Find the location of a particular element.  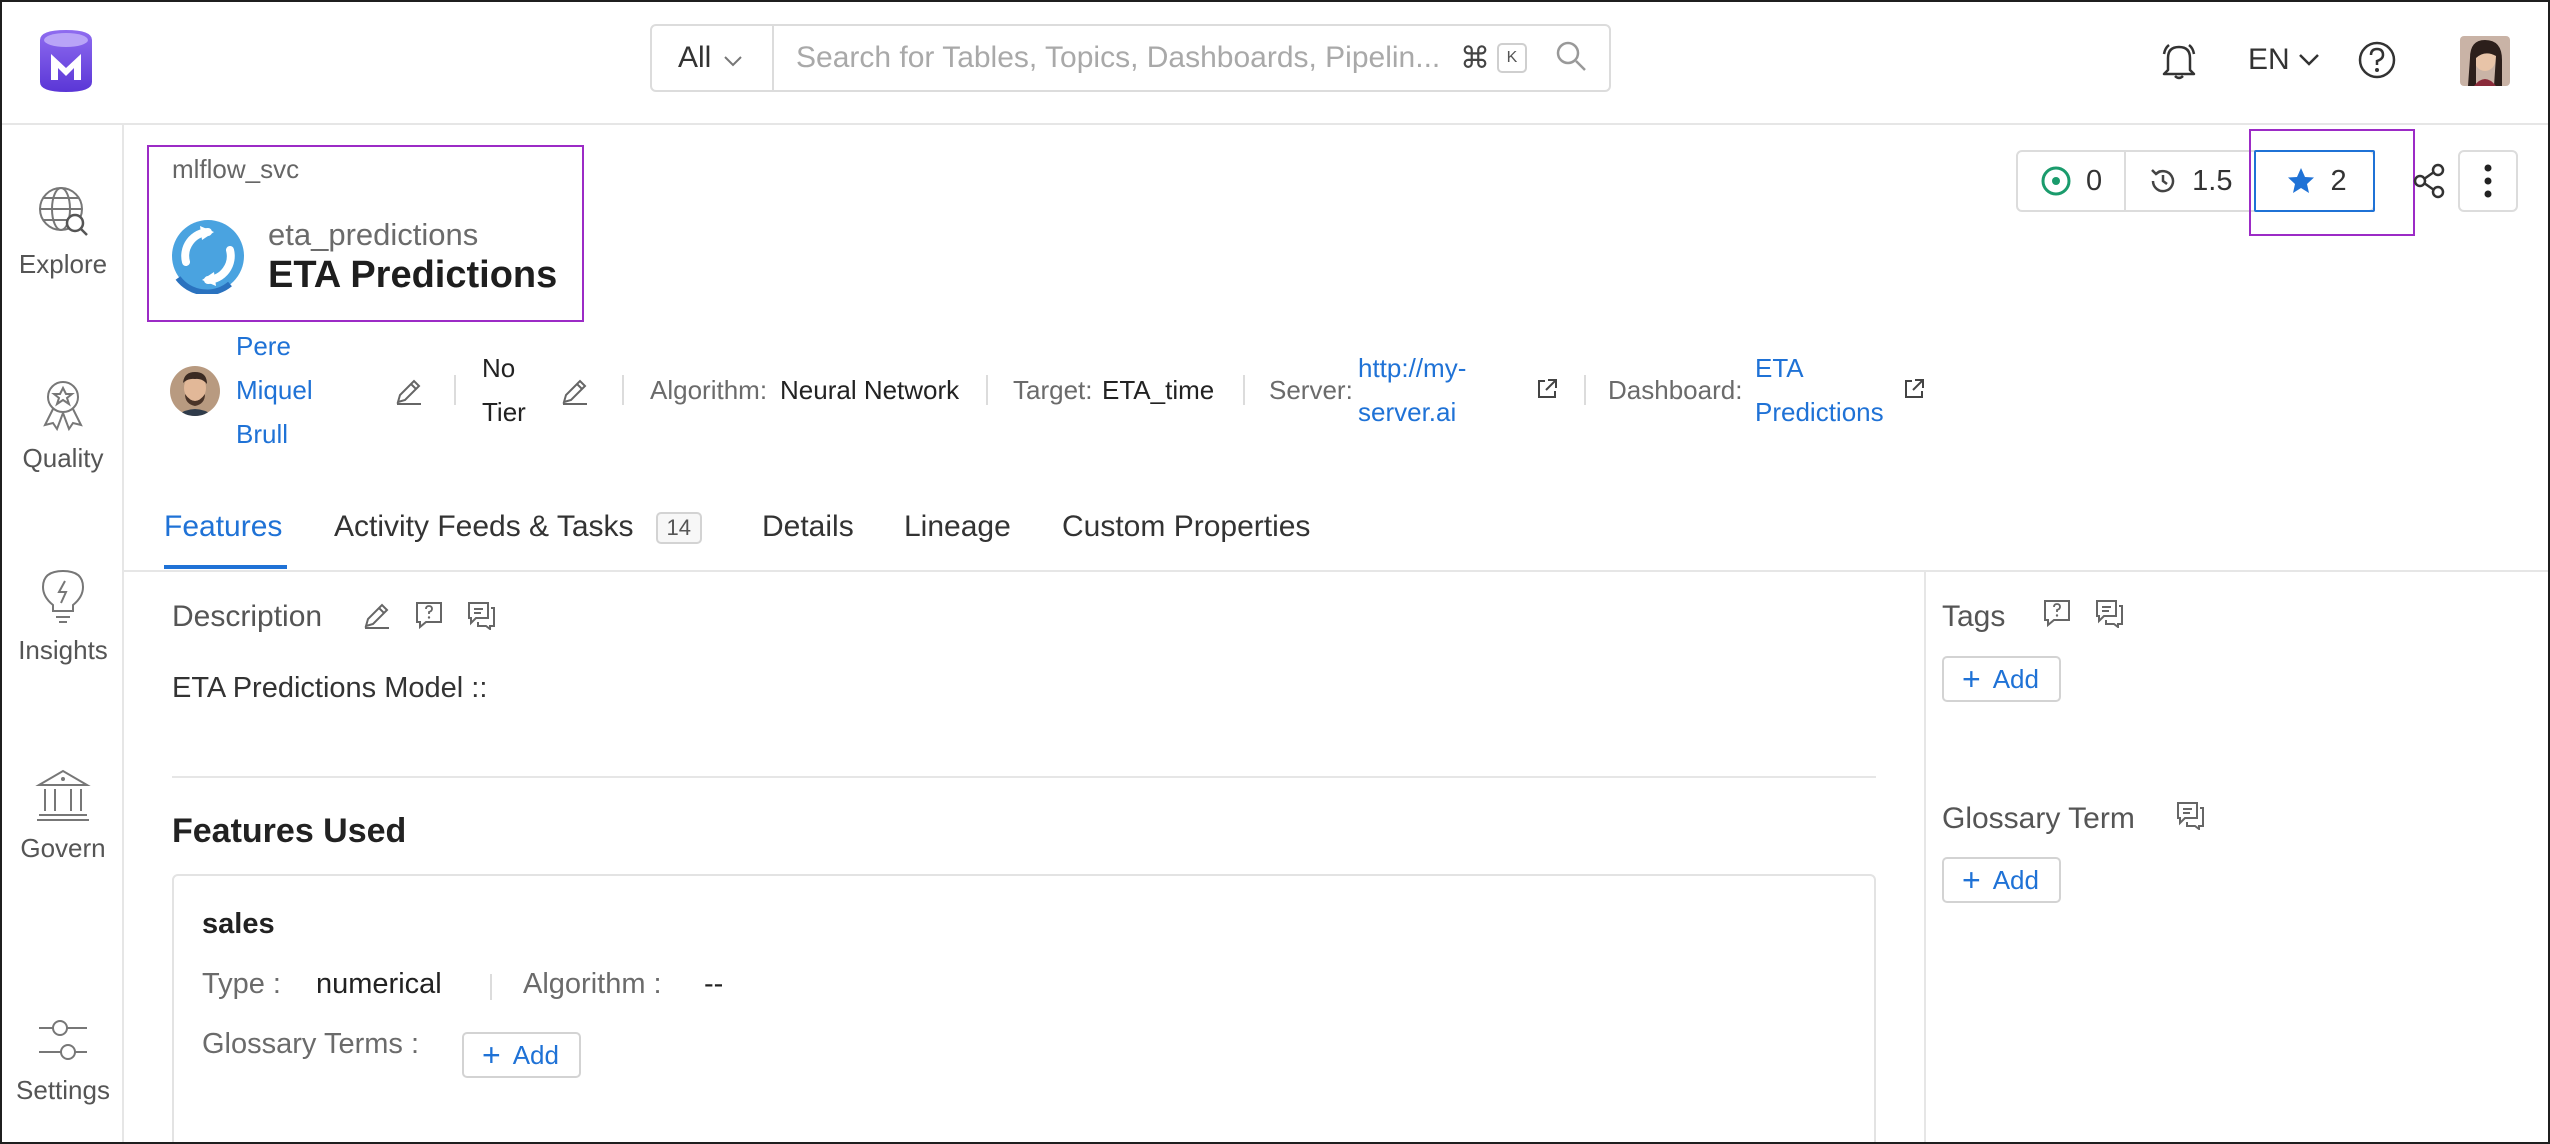

owner-name-line2: Miquel is located at coordinates (274, 390).